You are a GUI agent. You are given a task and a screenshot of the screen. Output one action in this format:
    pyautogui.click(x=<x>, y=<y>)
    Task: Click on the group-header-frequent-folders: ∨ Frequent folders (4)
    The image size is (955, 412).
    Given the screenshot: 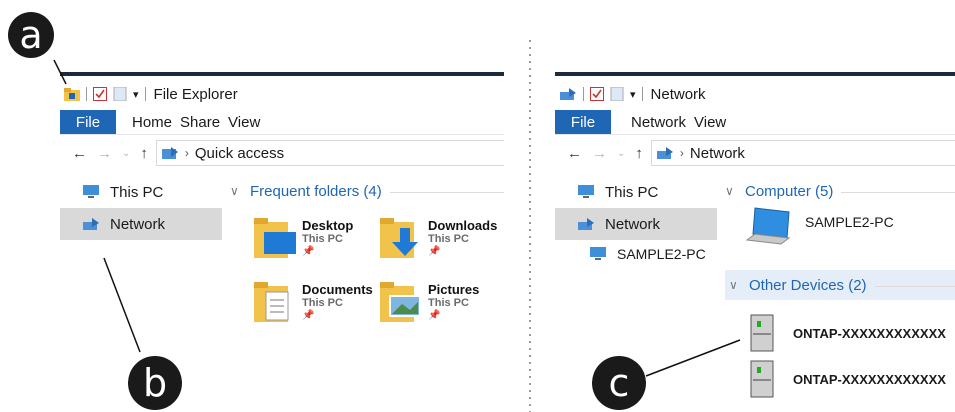 What is the action you would take?
    pyautogui.click(x=367, y=191)
    